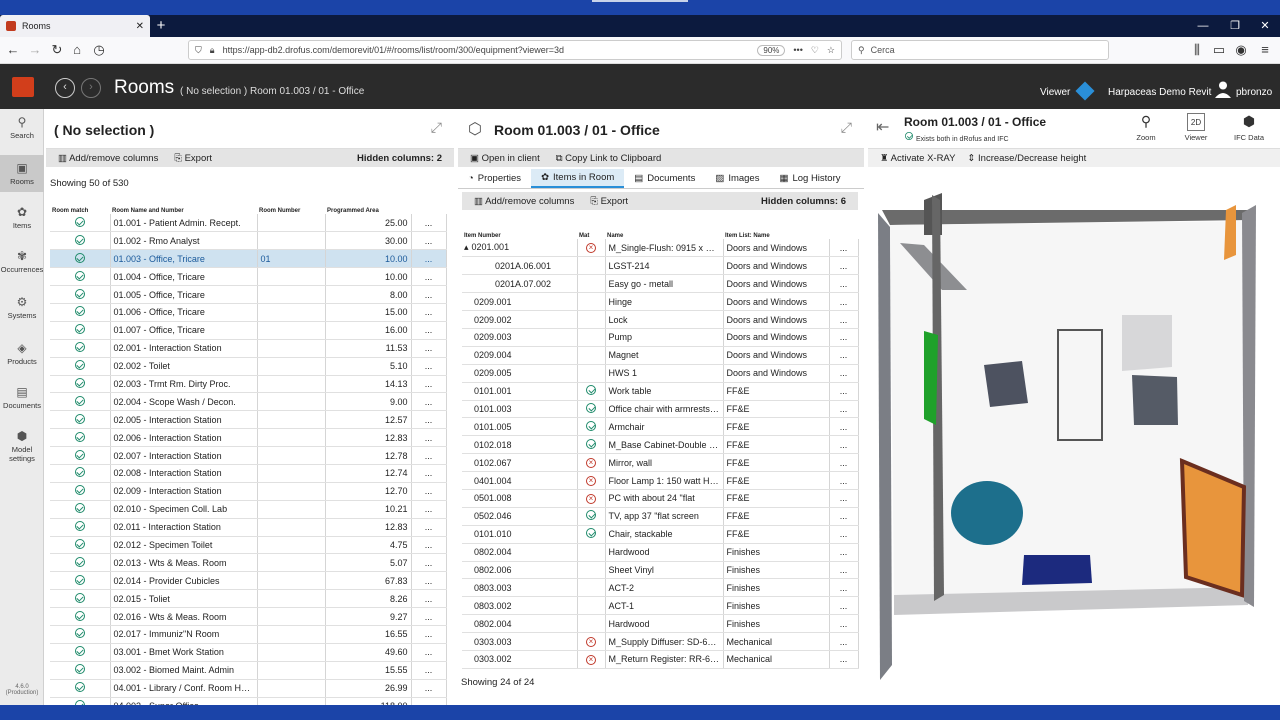 The image size is (1280, 720). I want to click on sidebar-item-items: ✿ Items, so click(22, 217).